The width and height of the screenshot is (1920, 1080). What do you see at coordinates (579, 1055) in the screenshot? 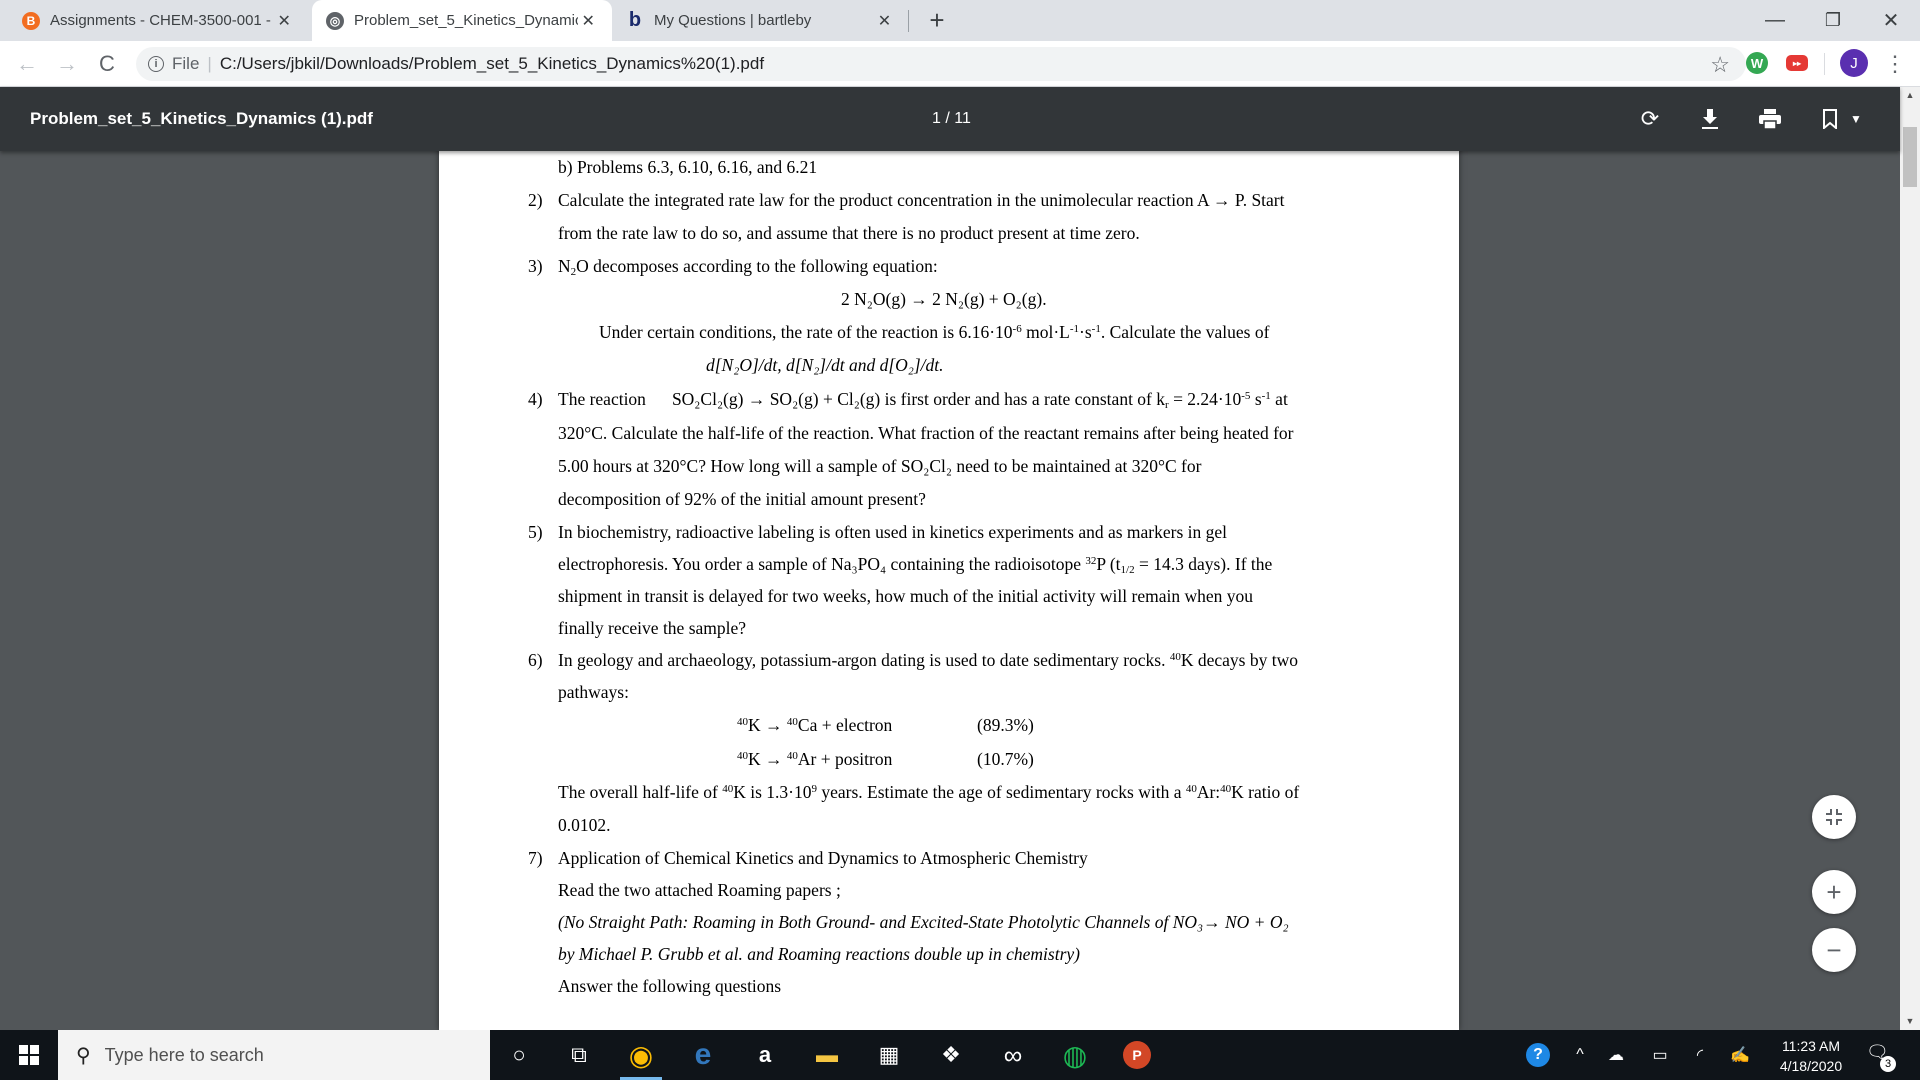
I see `task-view-icon: ⧉` at bounding box center [579, 1055].